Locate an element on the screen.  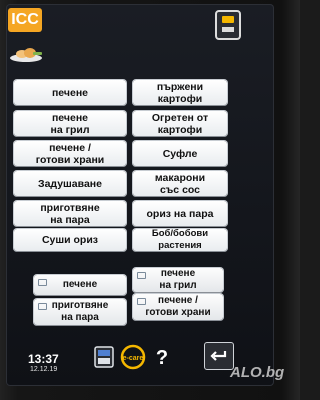
program-button-parzheni-kartofi: пържени картофи is located at coordinates (180, 92).